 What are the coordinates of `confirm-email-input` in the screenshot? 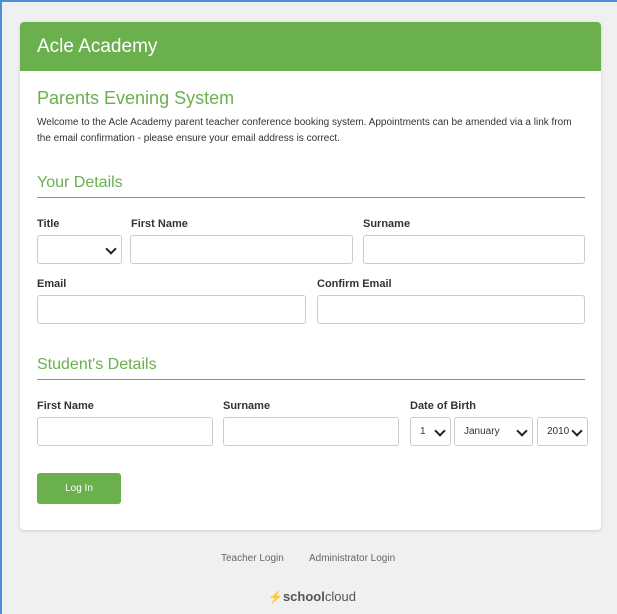 It's located at (451, 309).